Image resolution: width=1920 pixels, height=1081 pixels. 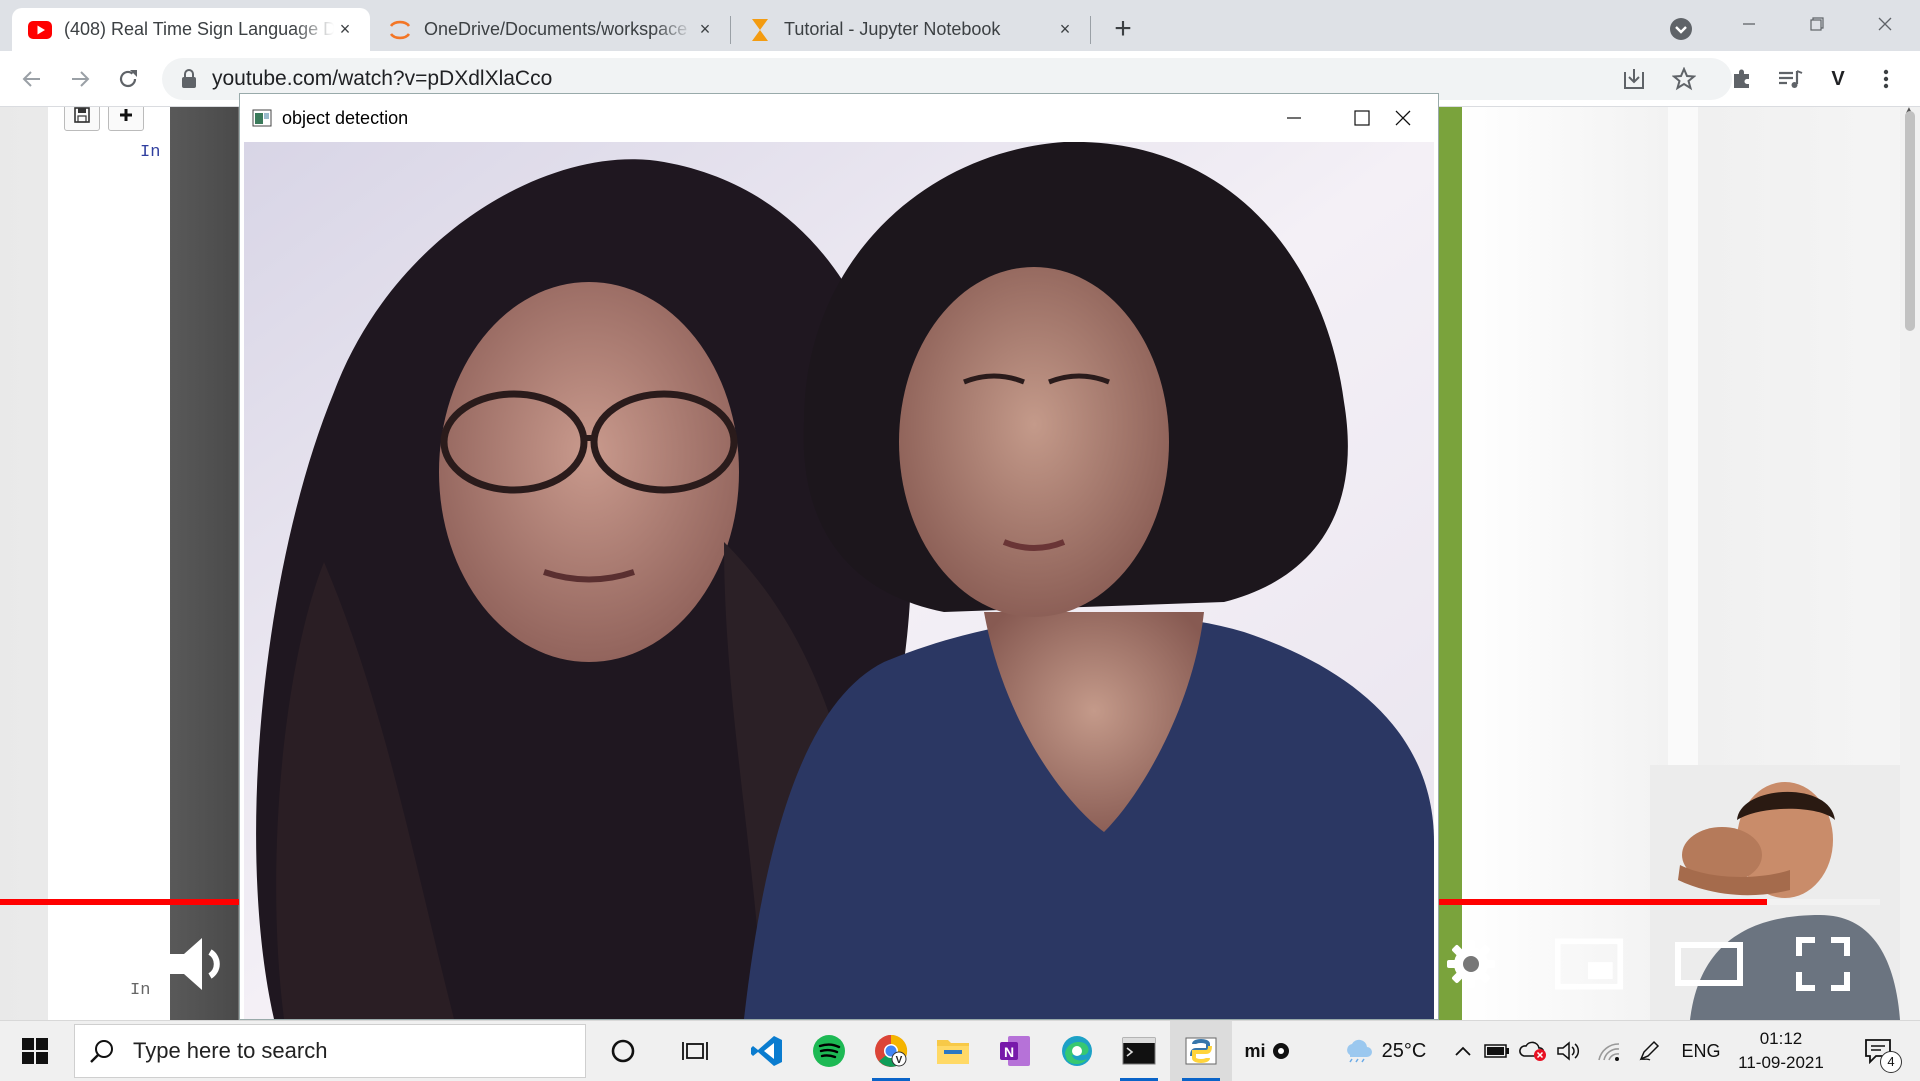 What do you see at coordinates (1009, 1052) in the screenshot?
I see `svg-text: N` at bounding box center [1009, 1052].